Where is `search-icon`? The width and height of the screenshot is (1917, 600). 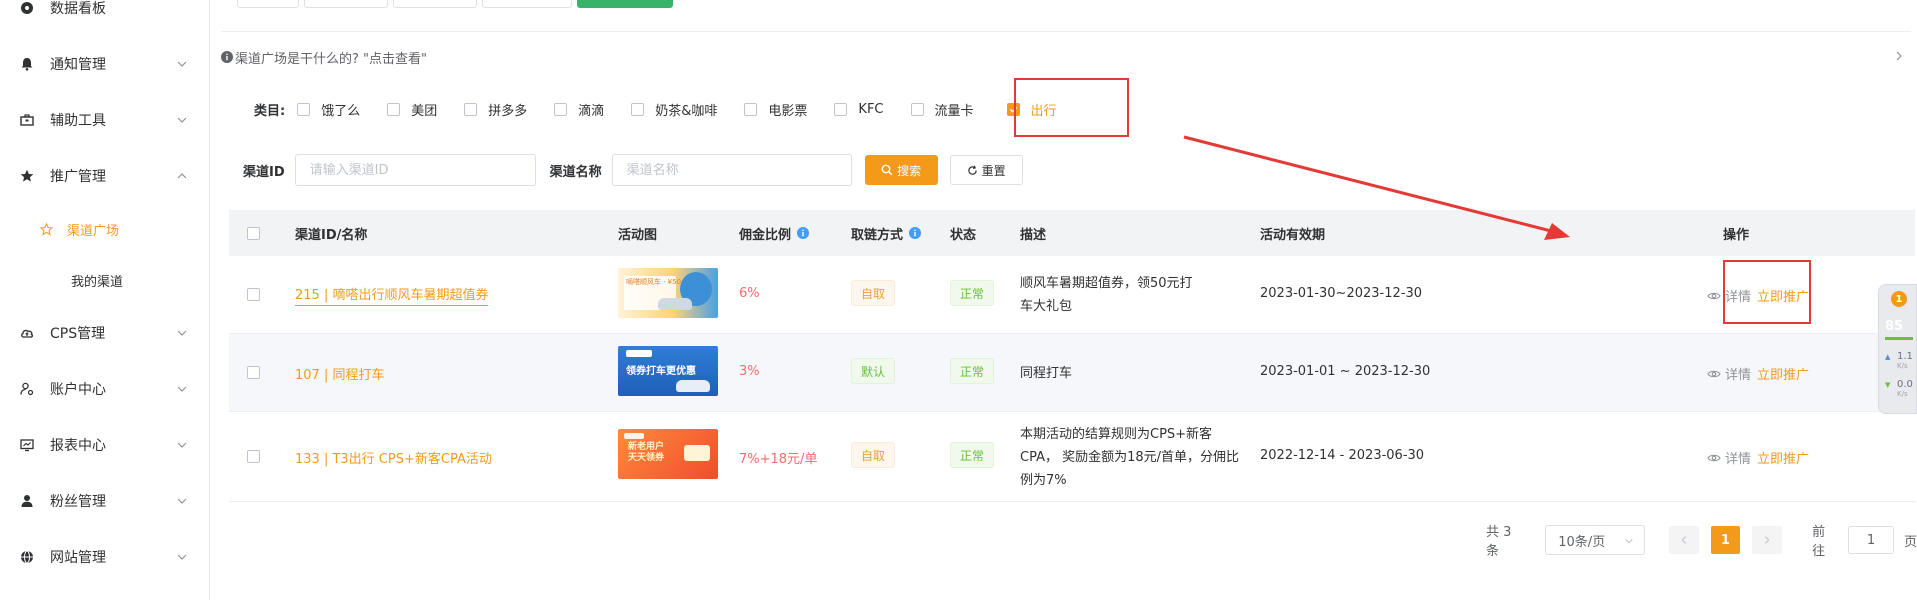
search-icon is located at coordinates (887, 170).